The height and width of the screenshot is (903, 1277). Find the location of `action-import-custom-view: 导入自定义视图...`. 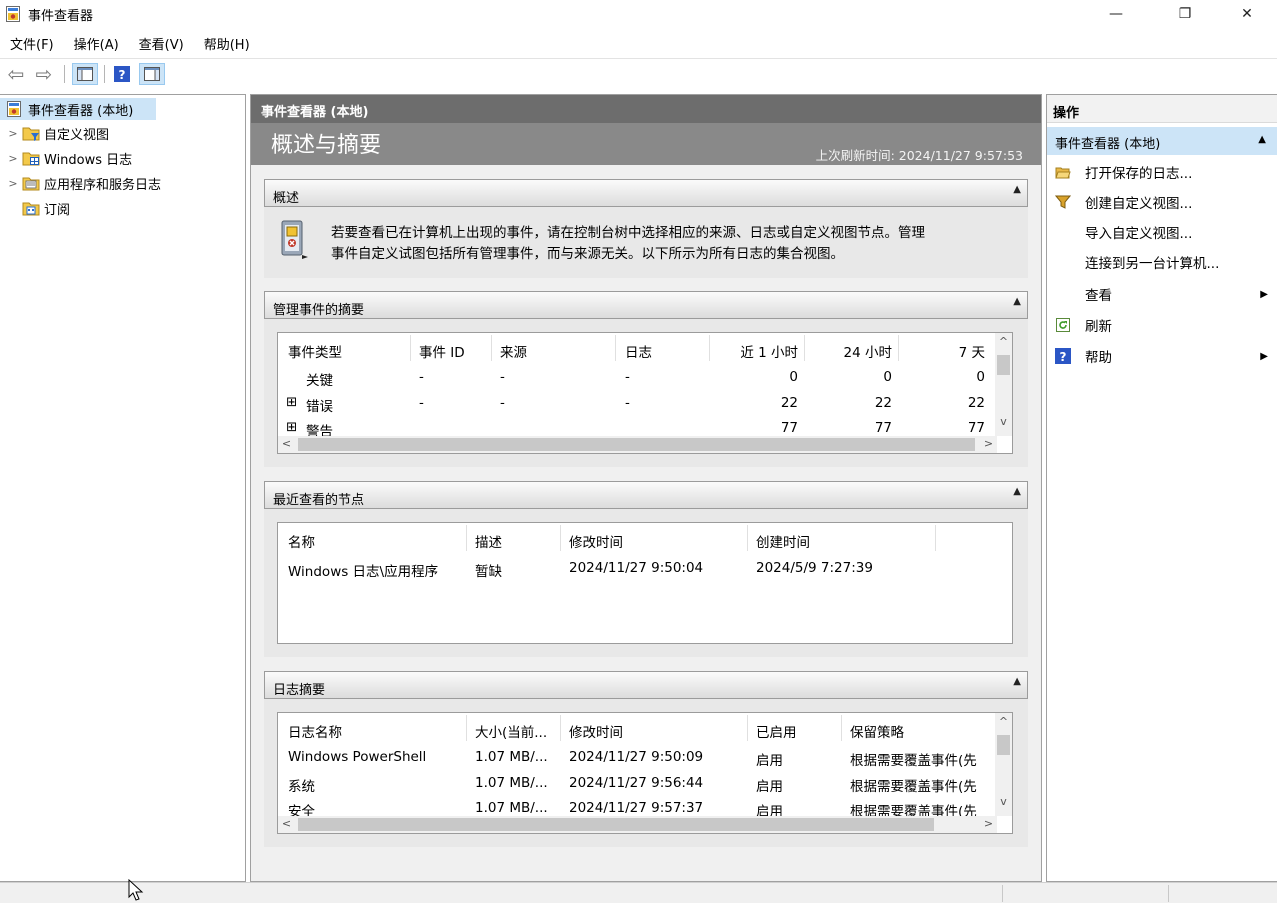

action-import-custom-view: 导入自定义视图... is located at coordinates (1162, 232).